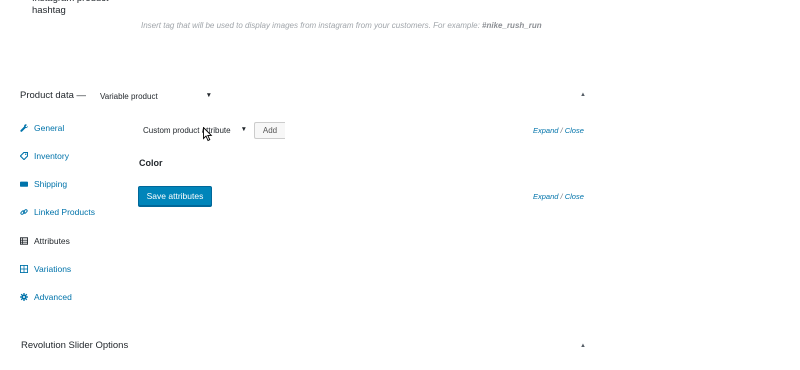 This screenshot has height=370, width=800. Describe the element at coordinates (24, 156) in the screenshot. I see `tag-icon` at that location.